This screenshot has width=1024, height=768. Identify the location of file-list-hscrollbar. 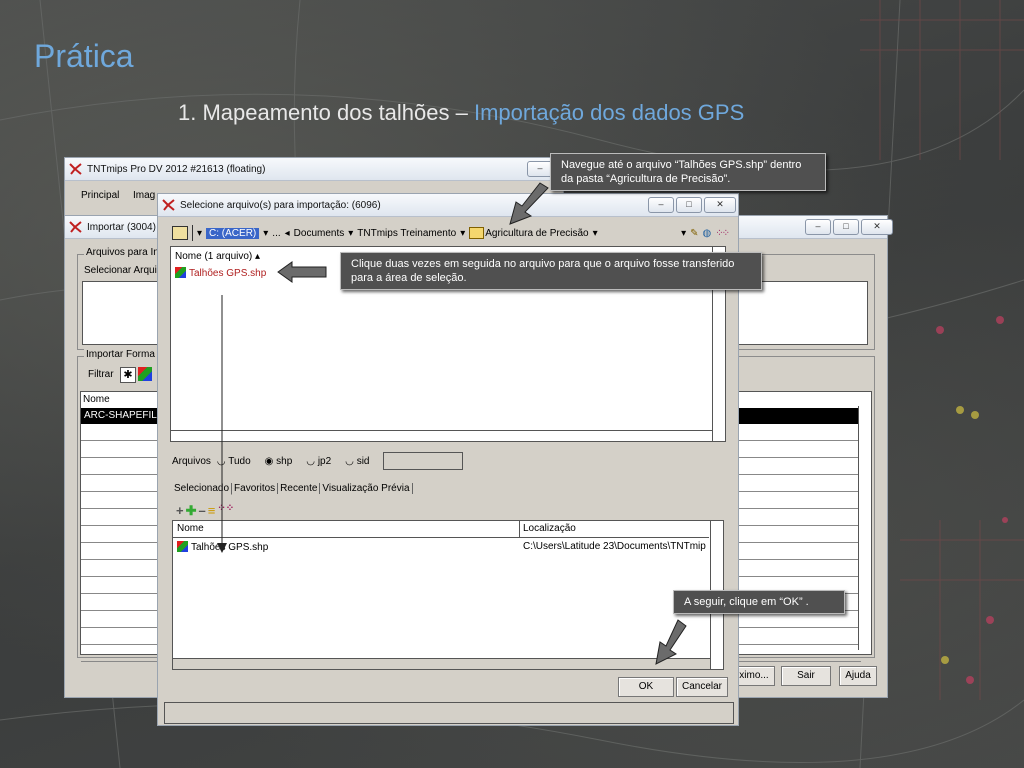
(448, 435).